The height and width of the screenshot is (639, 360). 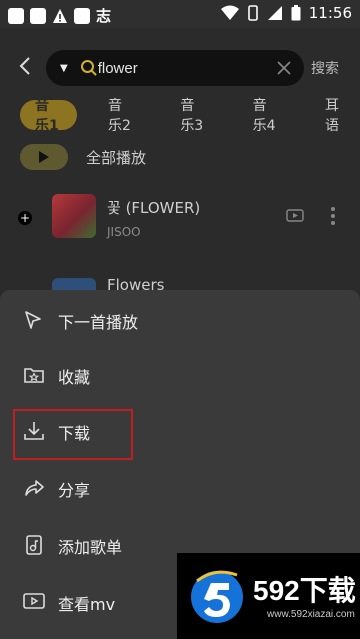 I want to click on album-cover, so click(x=74, y=216).